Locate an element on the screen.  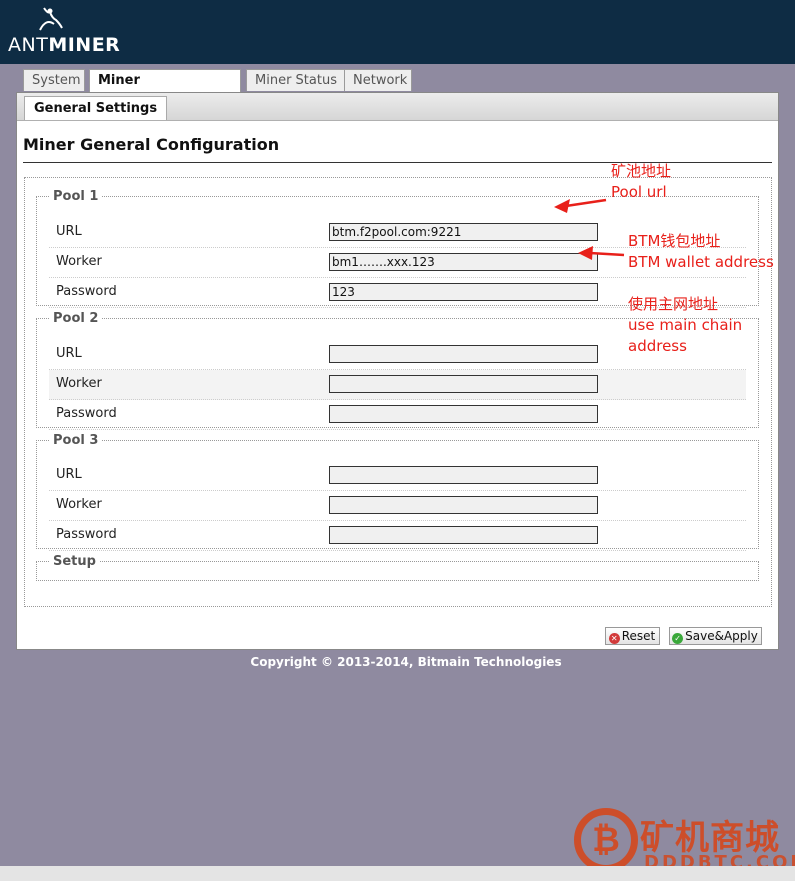
annotation-mainchain-en2: address is located at coordinates (657, 346).